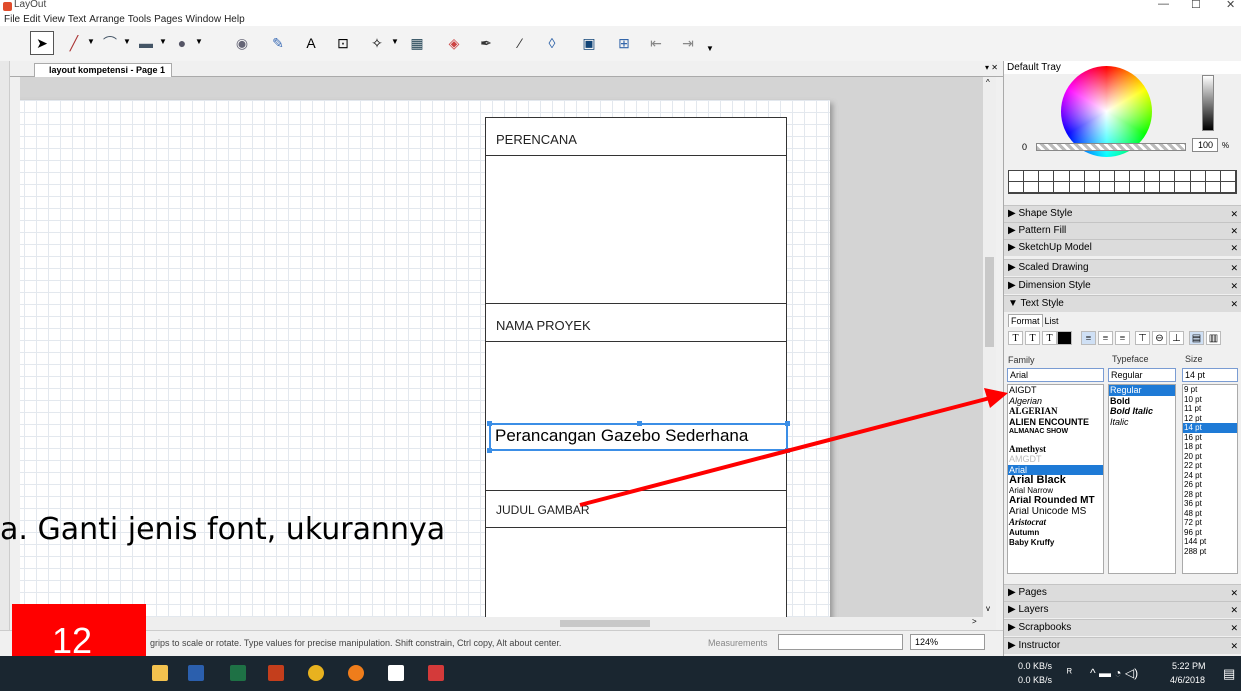 The image size is (1241, 691). What do you see at coordinates (1229, 674) in the screenshot?
I see `notifications-icon: ▤` at bounding box center [1229, 674].